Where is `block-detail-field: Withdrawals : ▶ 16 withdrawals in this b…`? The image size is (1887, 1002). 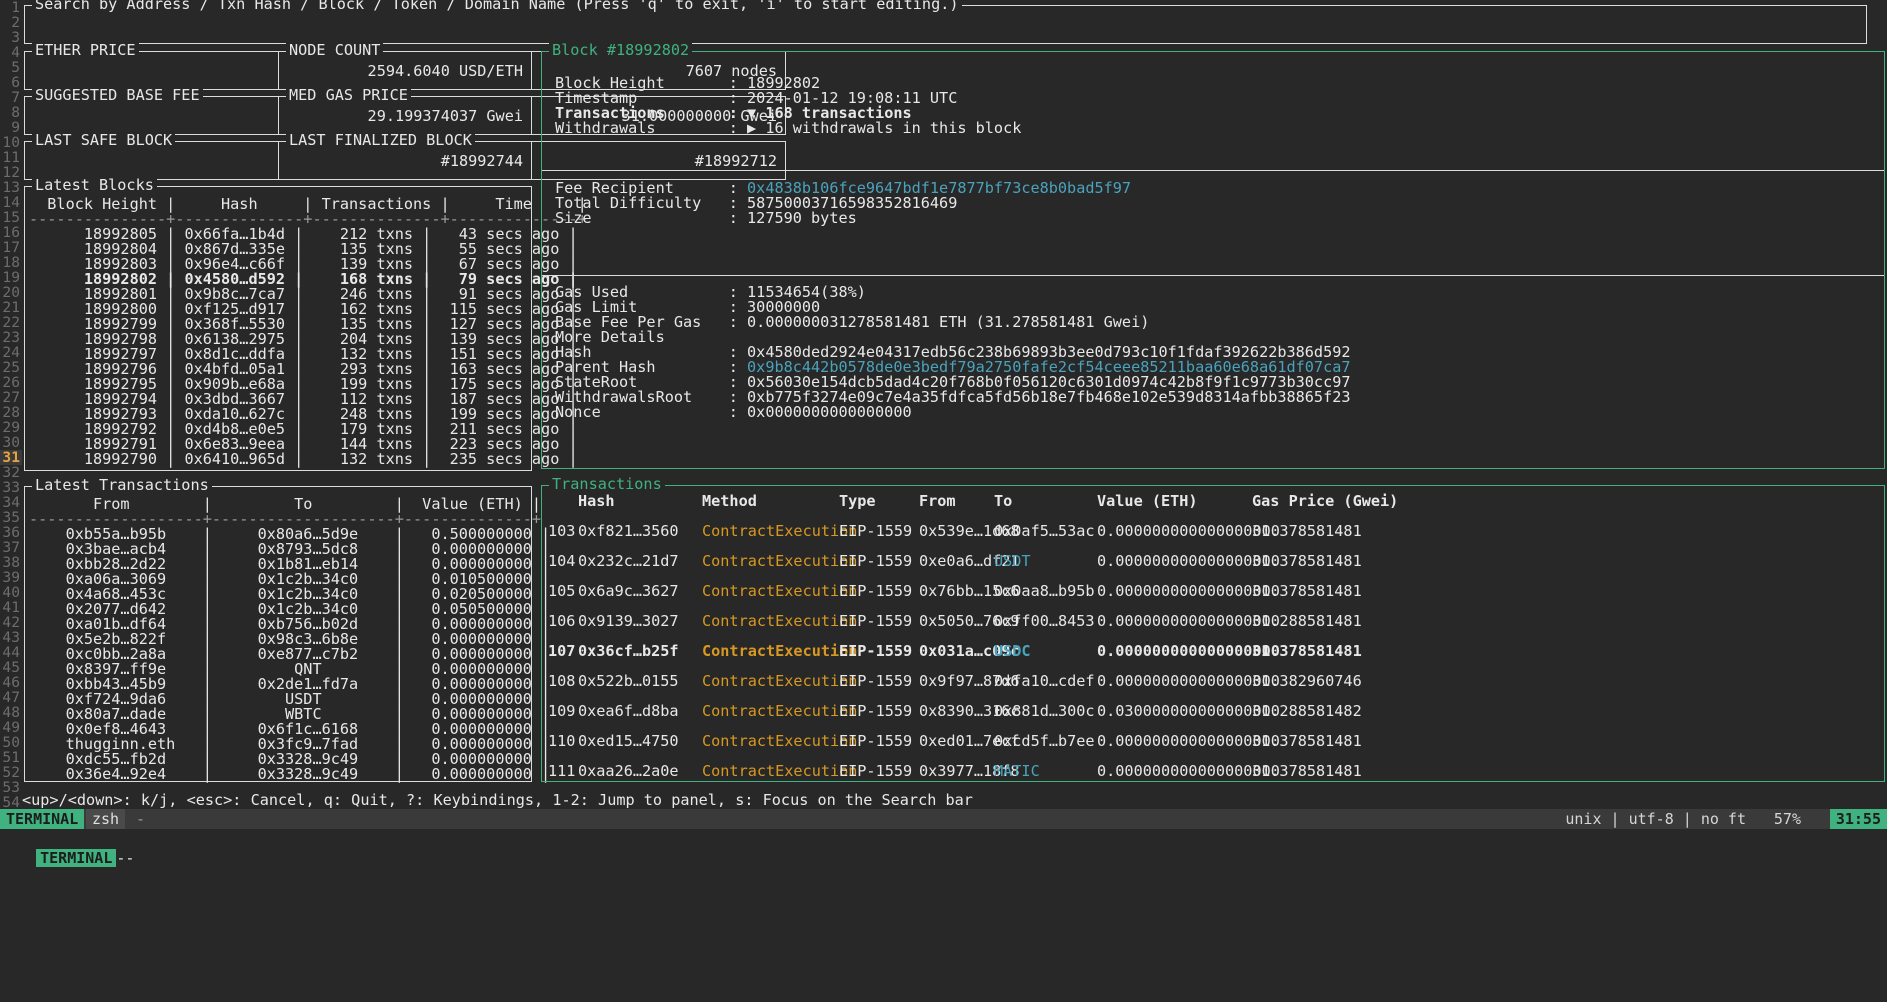
block-detail-field: Withdrawals : ▶ 16 withdrawals in this b… is located at coordinates (788, 128).